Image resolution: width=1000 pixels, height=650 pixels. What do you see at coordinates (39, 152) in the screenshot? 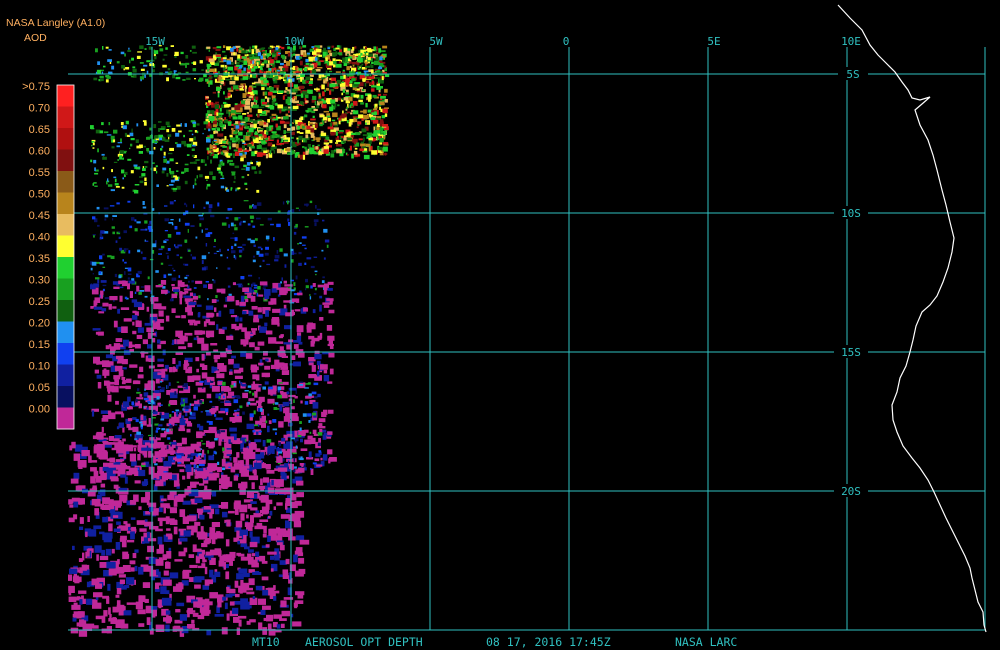
I see `colorbar-label: 0.60` at bounding box center [39, 152].